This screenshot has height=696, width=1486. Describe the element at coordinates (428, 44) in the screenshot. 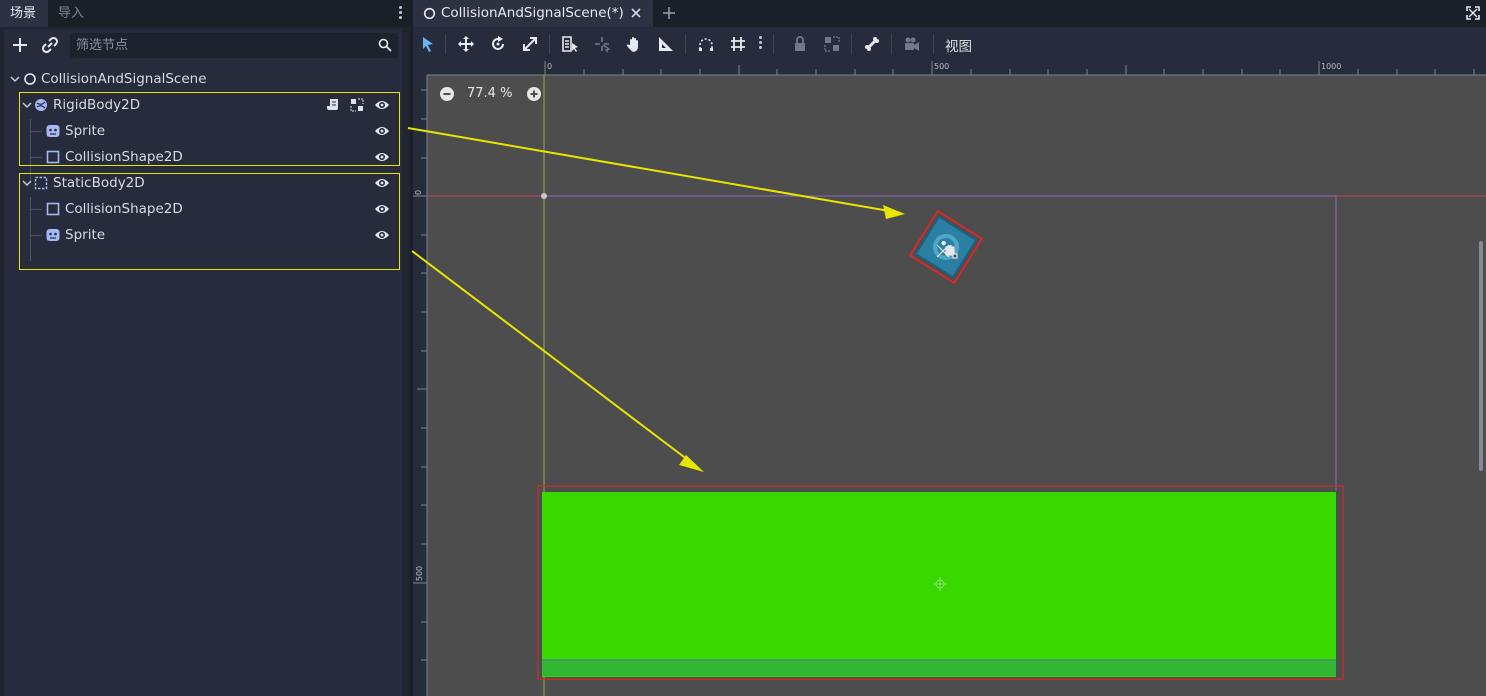

I see `select-tool-icon` at that location.